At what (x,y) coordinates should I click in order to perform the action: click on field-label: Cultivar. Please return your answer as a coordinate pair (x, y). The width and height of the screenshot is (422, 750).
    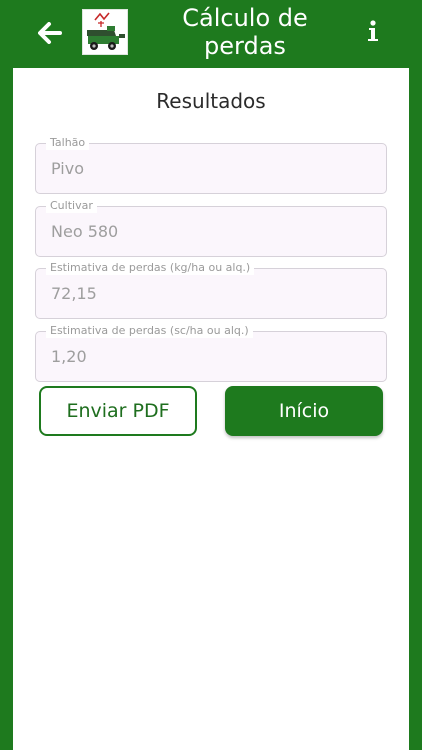
    Looking at the image, I should click on (71, 206).